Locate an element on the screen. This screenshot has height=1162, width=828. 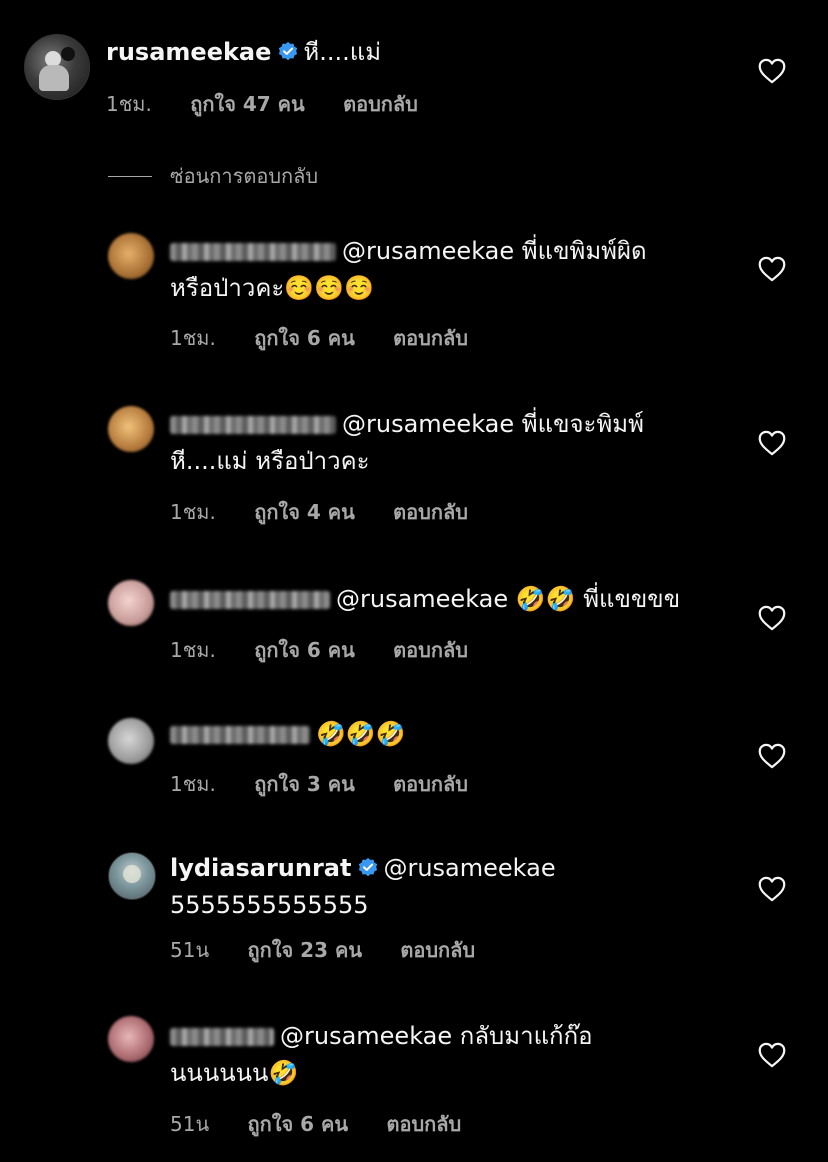
divider is located at coordinates (130, 176).